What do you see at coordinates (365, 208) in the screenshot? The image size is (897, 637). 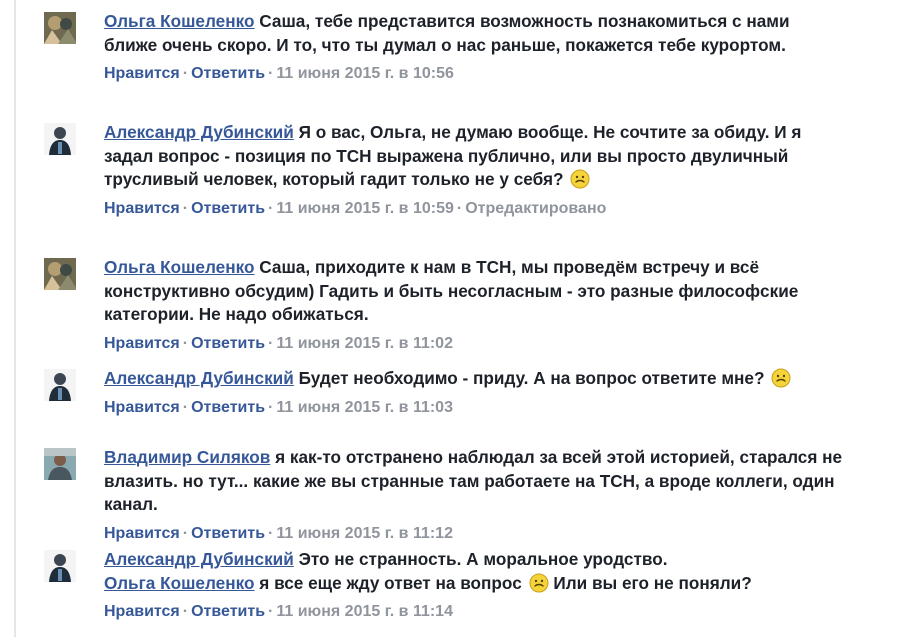 I see `comment-timestamp: 11 июня 2015 г. в 10:59` at bounding box center [365, 208].